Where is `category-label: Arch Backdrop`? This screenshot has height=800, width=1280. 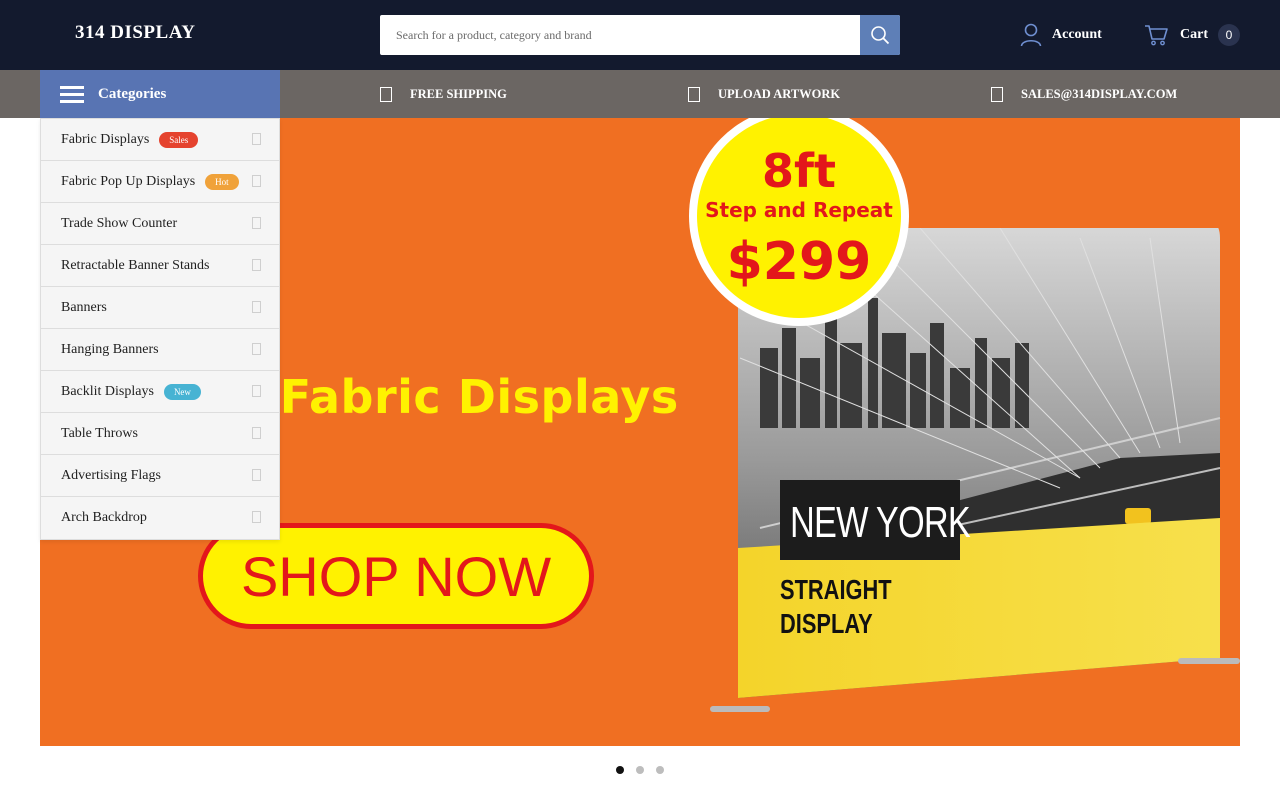 category-label: Arch Backdrop is located at coordinates (104, 517).